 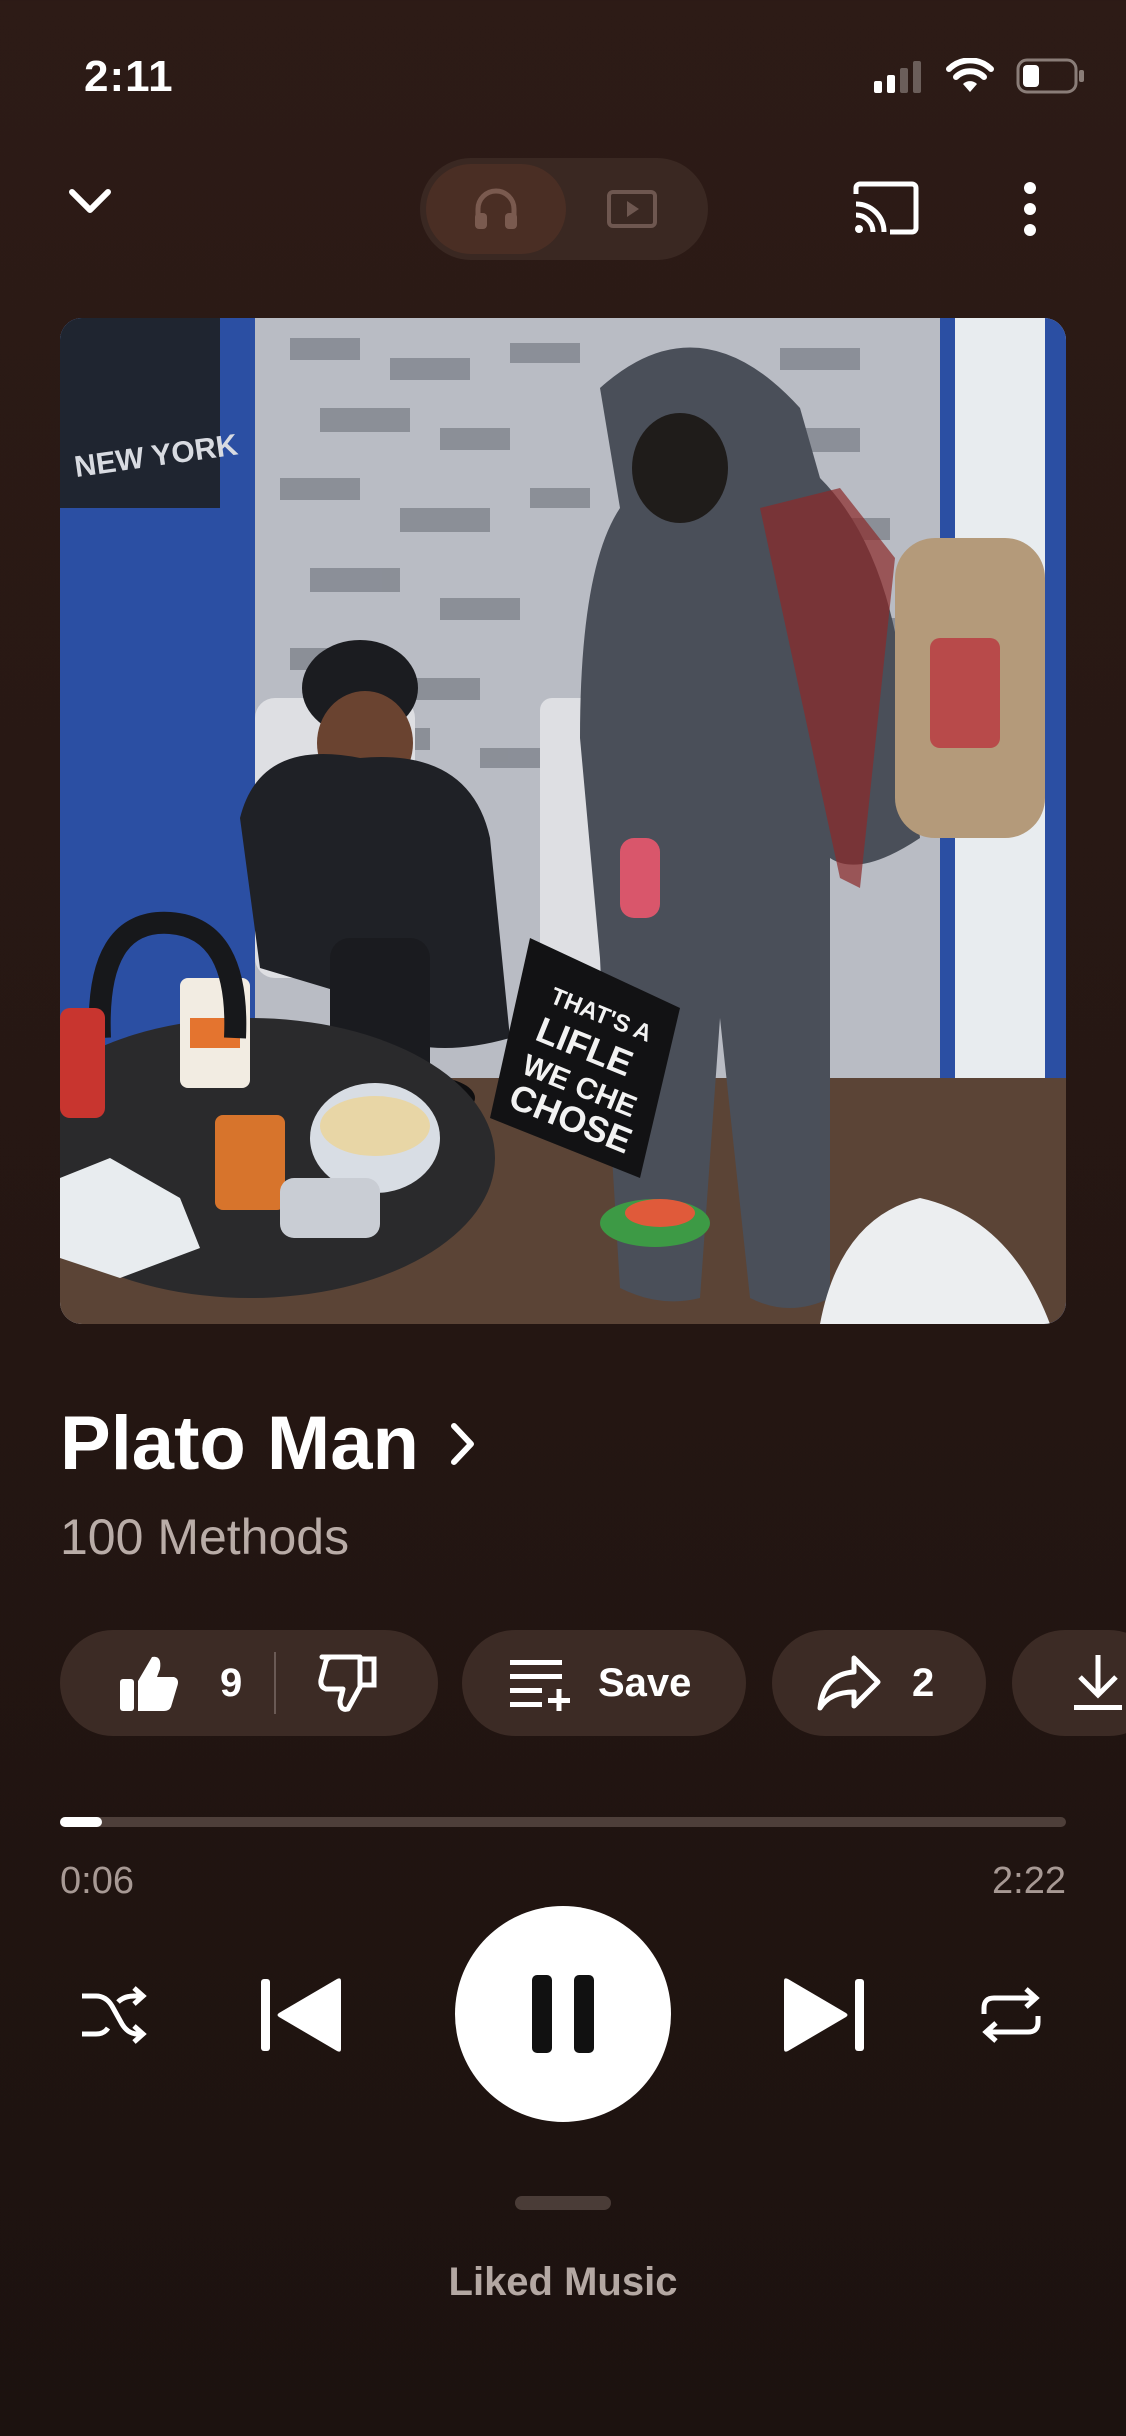 I want to click on wifi-icon, so click(x=970, y=75).